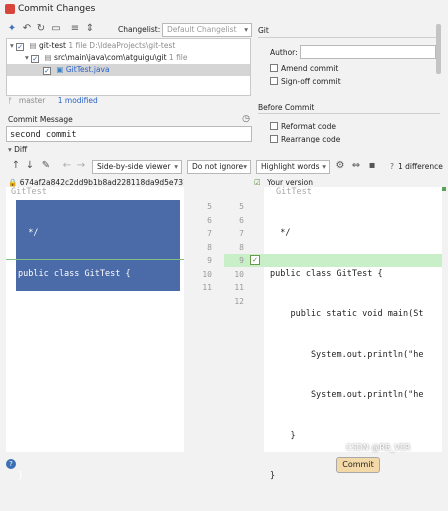  I want to click on right-revision-header: ☑ Your version, so click(283, 182).